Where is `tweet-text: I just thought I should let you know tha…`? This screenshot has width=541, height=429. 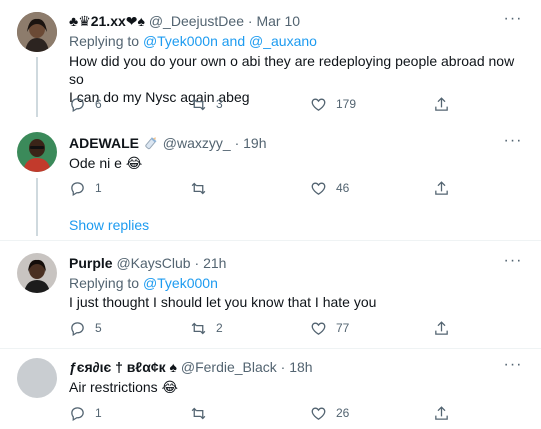
tweet-text: I just thought I should let you know tha… is located at coordinates (299, 302).